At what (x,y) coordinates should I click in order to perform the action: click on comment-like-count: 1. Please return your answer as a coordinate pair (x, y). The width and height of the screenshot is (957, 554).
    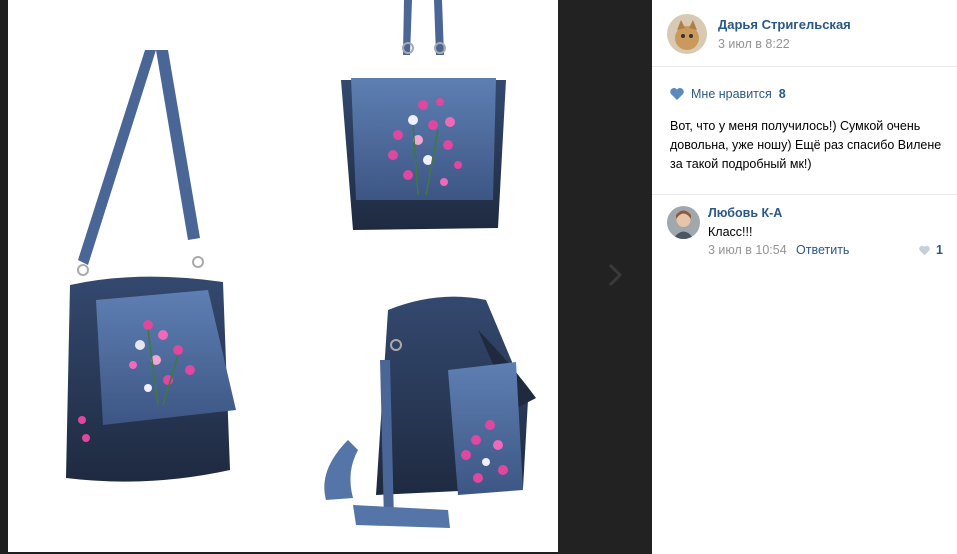
    Looking at the image, I should click on (939, 250).